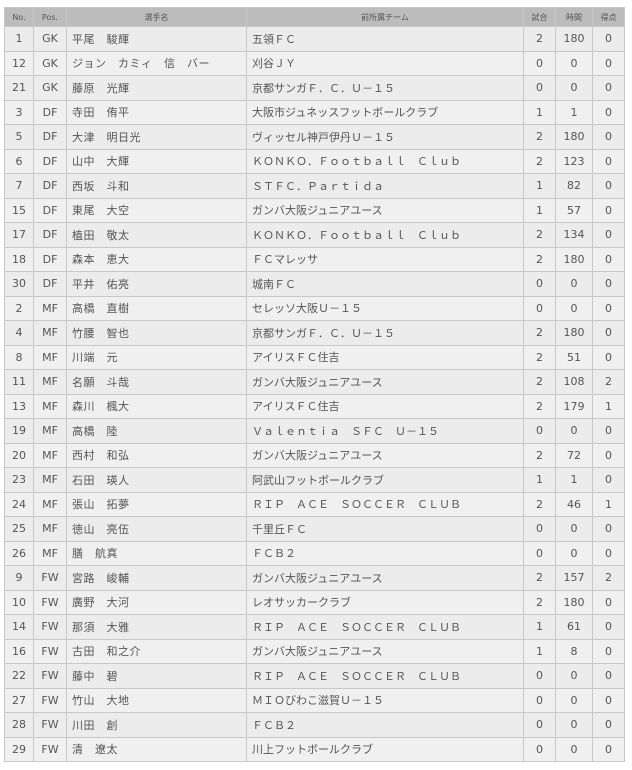  What do you see at coordinates (156, 235) in the screenshot?
I see `cell-player-name: 植田 敬太` at bounding box center [156, 235].